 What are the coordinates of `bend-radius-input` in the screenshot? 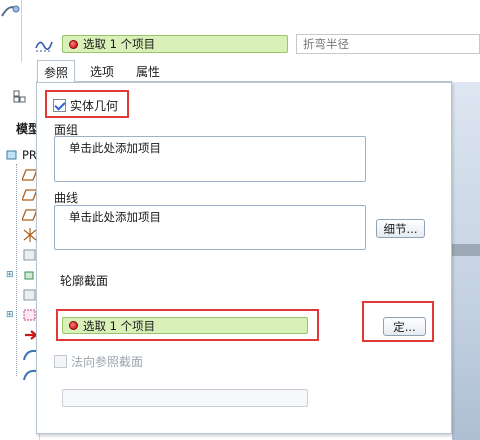 It's located at (388, 44).